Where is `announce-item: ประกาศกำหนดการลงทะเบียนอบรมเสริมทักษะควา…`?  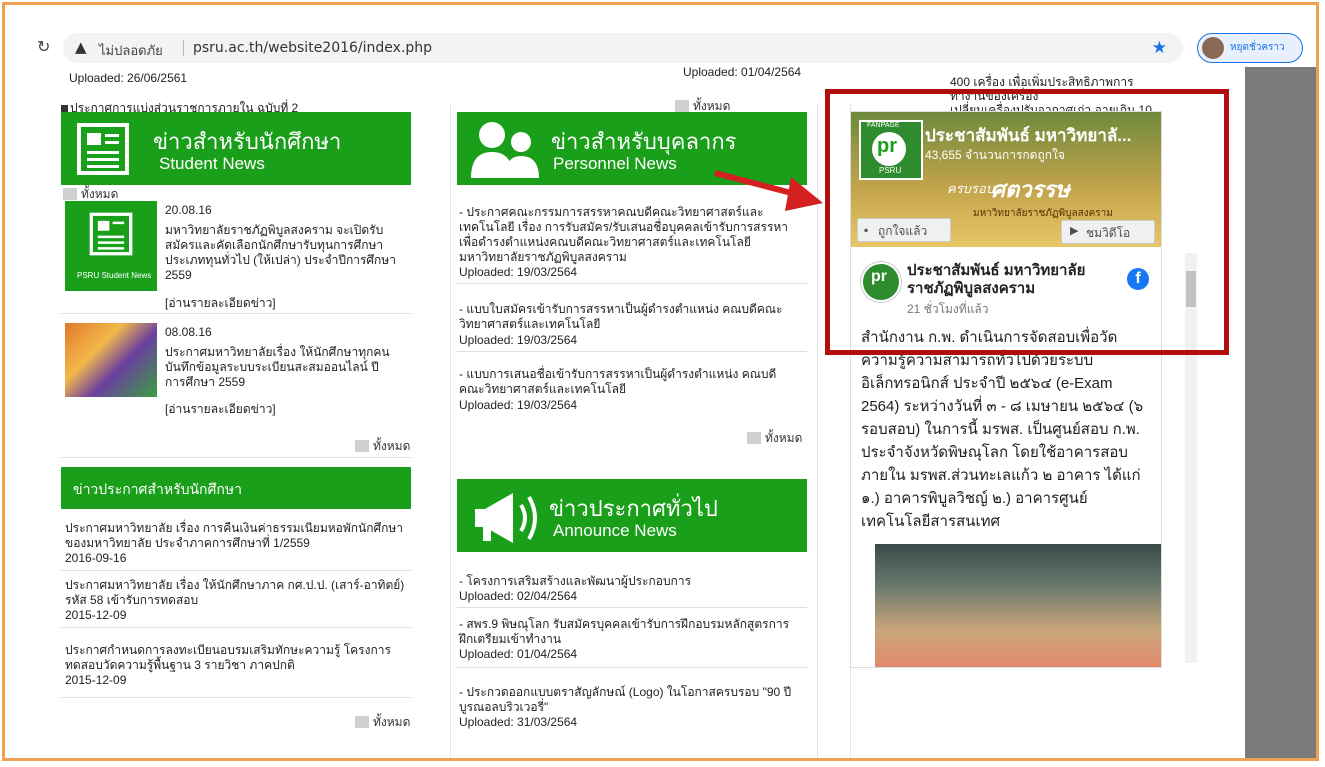 announce-item: ประกาศกำหนดการลงทะเบียนอบรมเสริมทักษะควา… is located at coordinates (235, 658).